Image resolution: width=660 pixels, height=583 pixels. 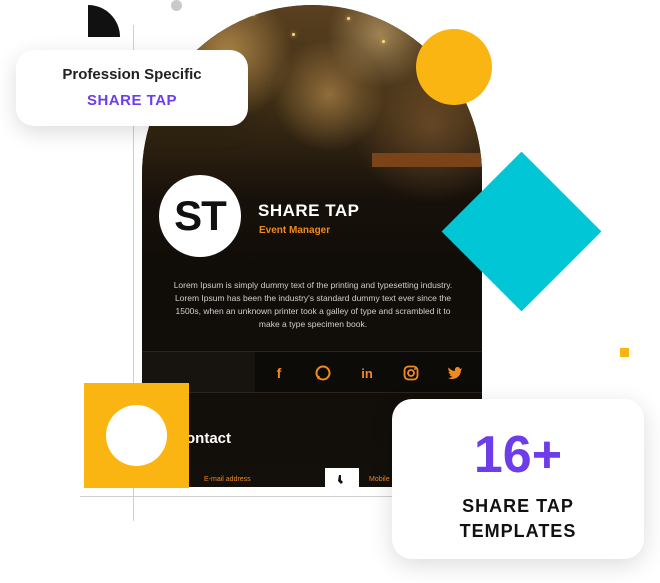 I want to click on instagram-icon, so click(x=411, y=373).